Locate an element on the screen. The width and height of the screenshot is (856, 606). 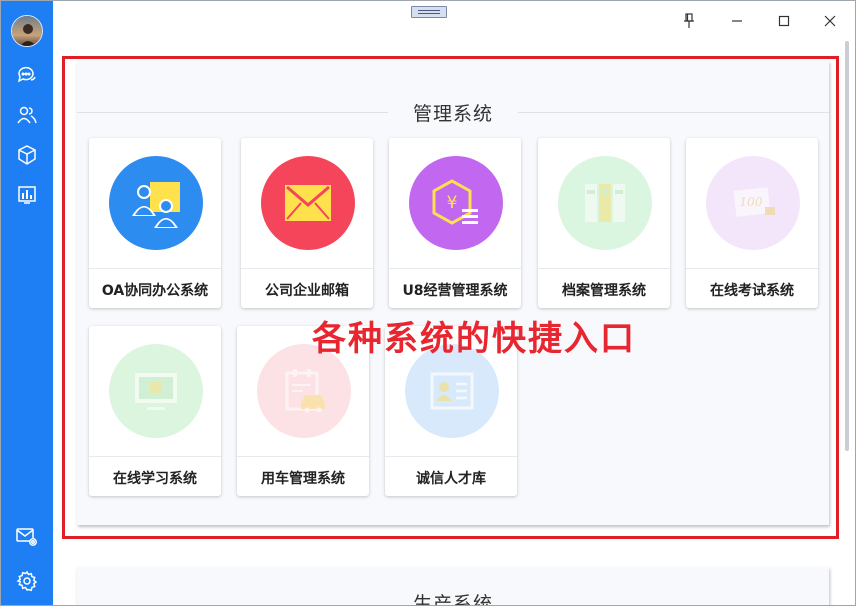
card-label: 在线考试系统 is located at coordinates (752, 291).